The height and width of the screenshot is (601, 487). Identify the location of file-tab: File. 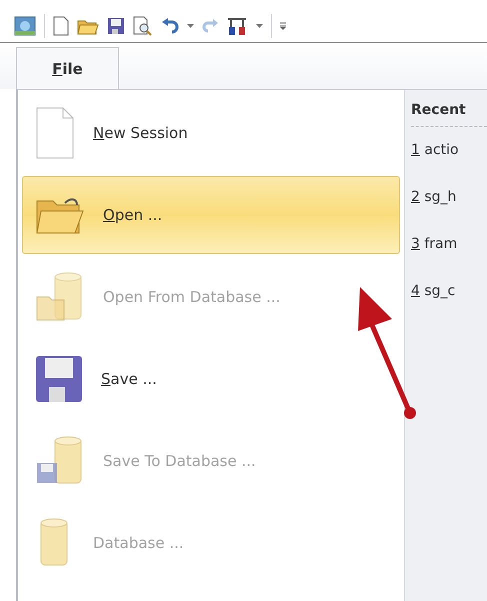
(67, 68).